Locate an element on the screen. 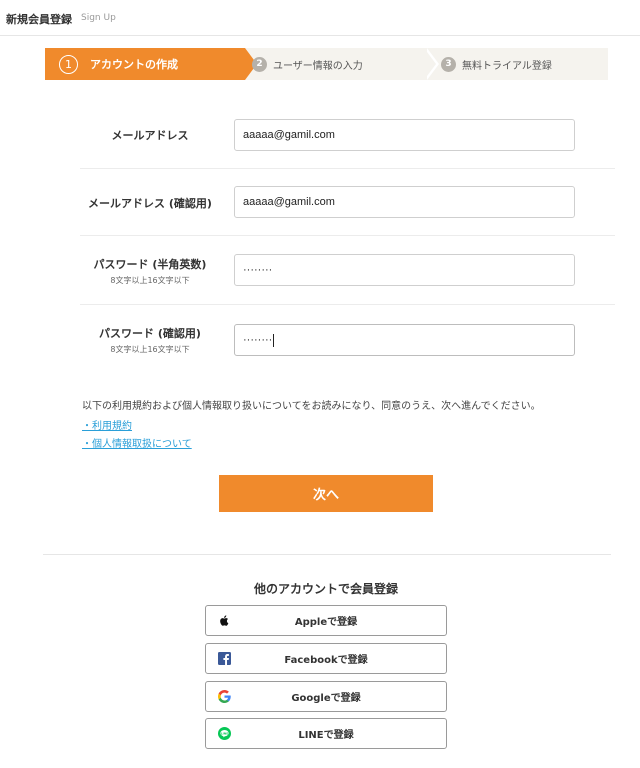 The width and height of the screenshot is (640, 768). line-icon: LINE is located at coordinates (224, 733).